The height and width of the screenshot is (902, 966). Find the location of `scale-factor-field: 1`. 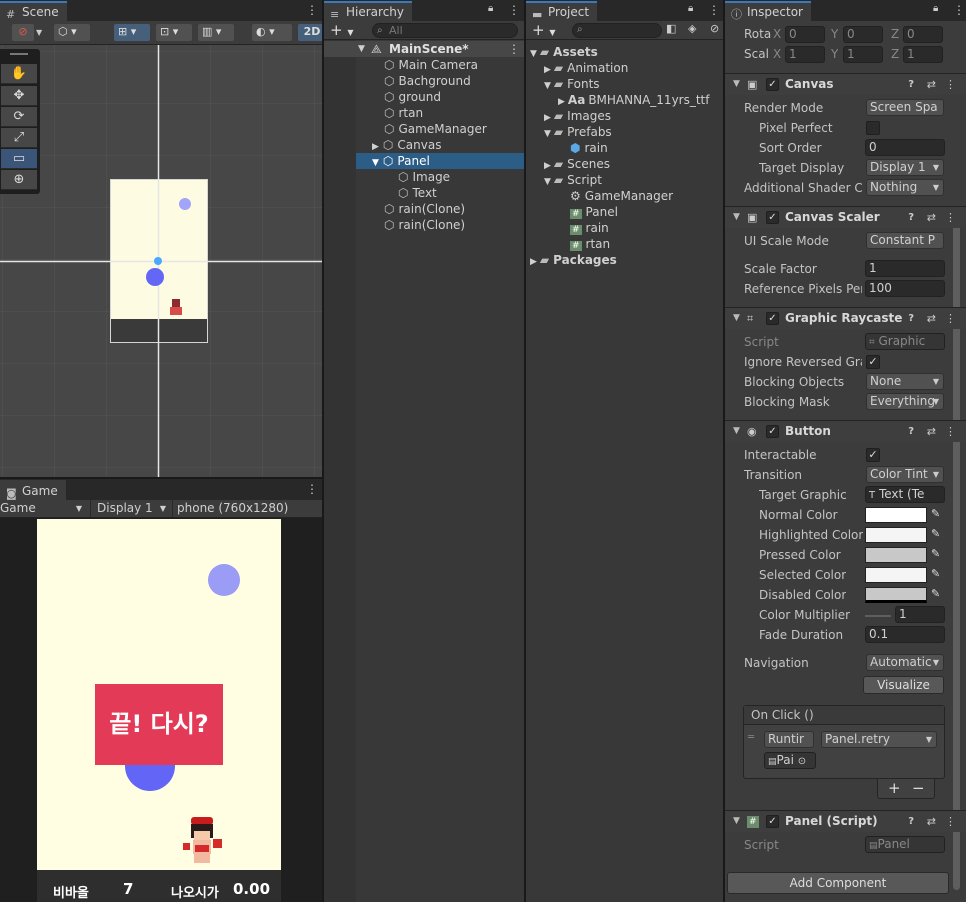

scale-factor-field: 1 is located at coordinates (905, 268).